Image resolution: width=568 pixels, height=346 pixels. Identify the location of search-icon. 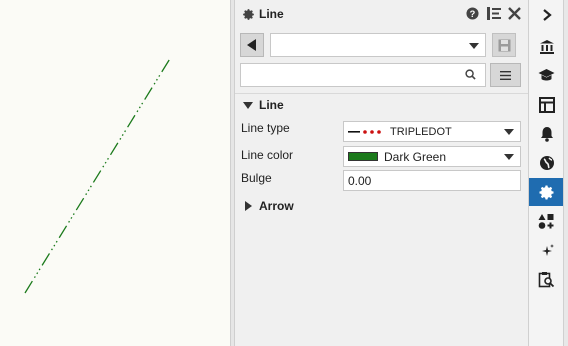
(470, 76).